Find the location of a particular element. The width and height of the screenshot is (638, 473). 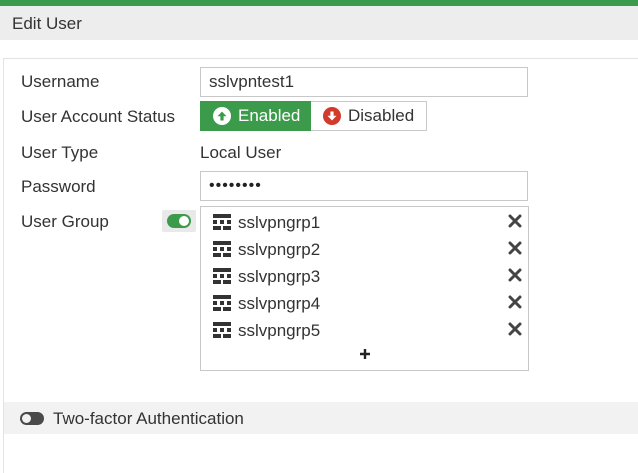

user-group-label: User Group is located at coordinates (65, 221).